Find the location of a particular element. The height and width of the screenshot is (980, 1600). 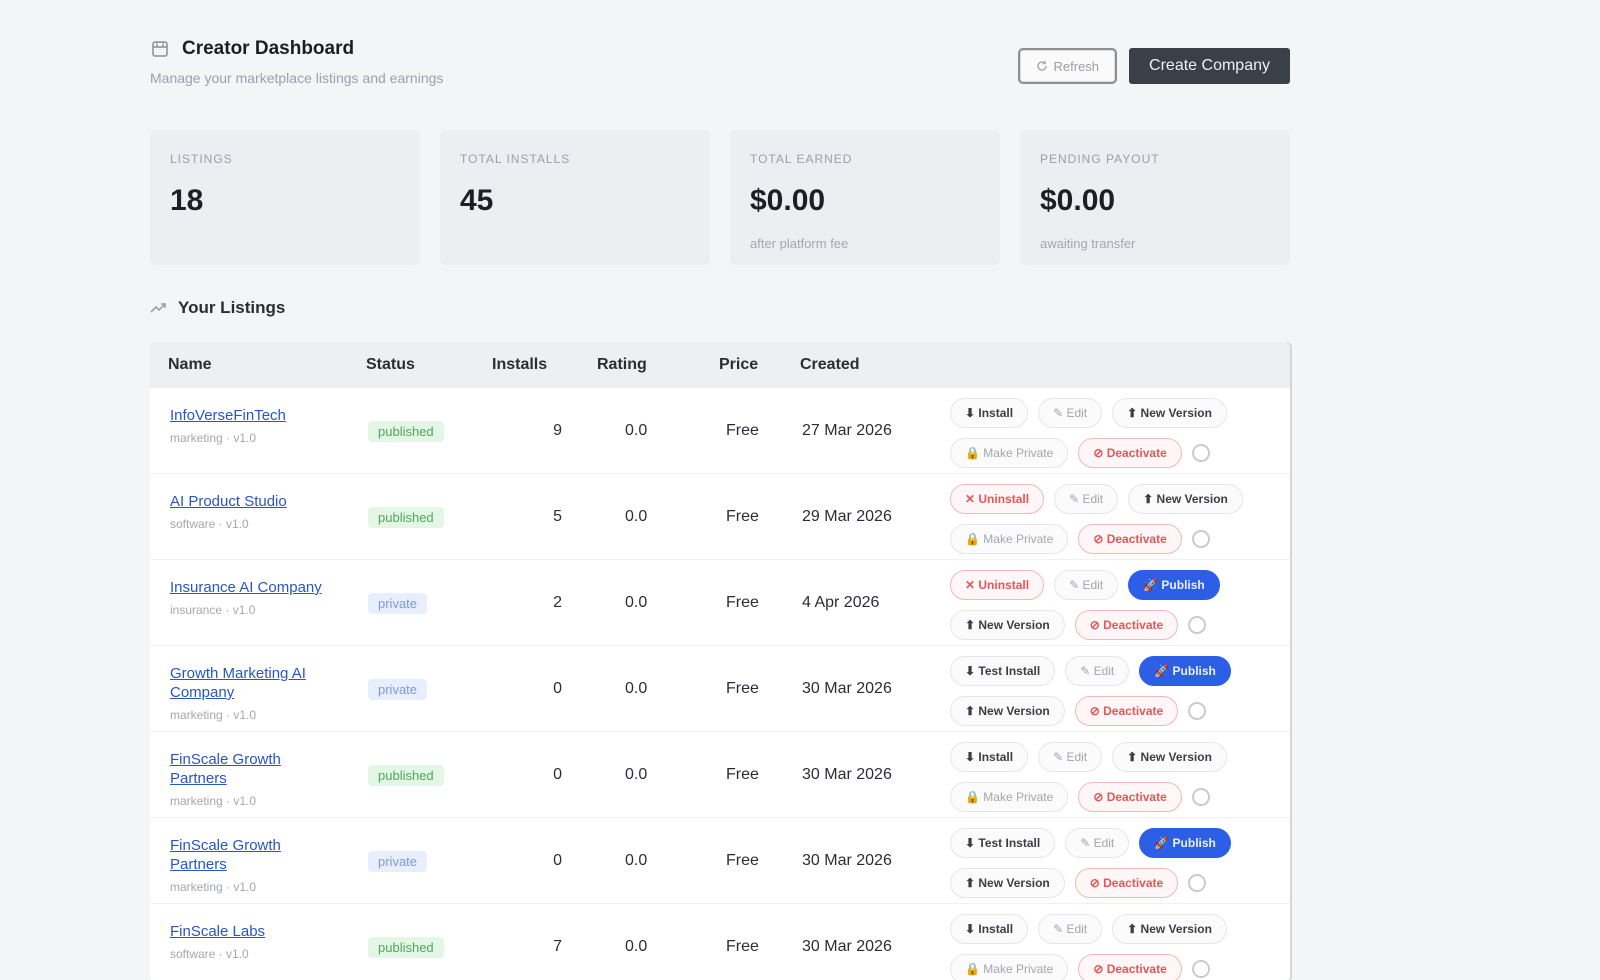

refresh-icon is located at coordinates (1041, 66).